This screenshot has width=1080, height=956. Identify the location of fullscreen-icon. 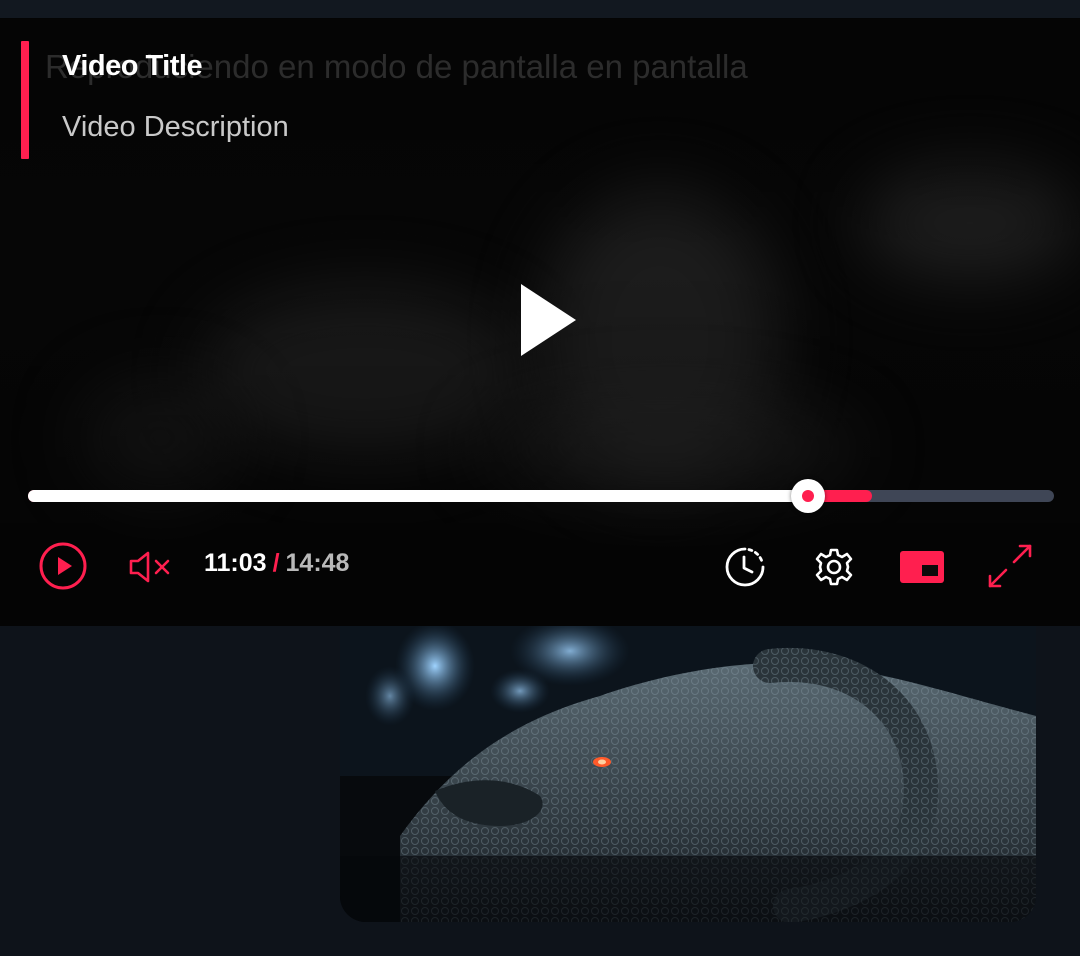
(1010, 566).